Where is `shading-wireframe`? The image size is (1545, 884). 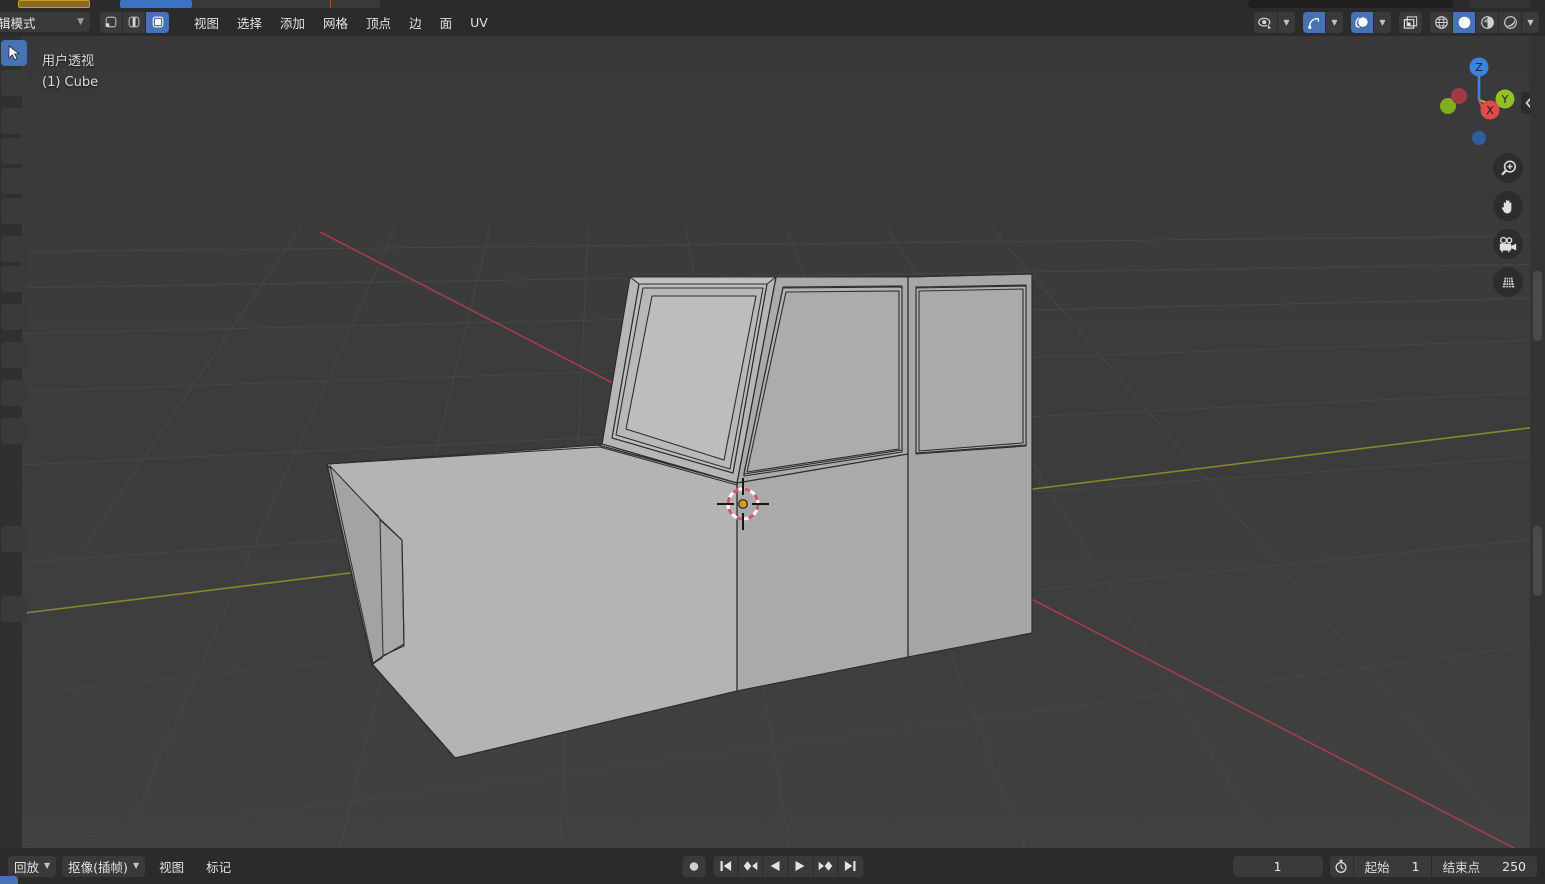
shading-wireframe is located at coordinates (1441, 22).